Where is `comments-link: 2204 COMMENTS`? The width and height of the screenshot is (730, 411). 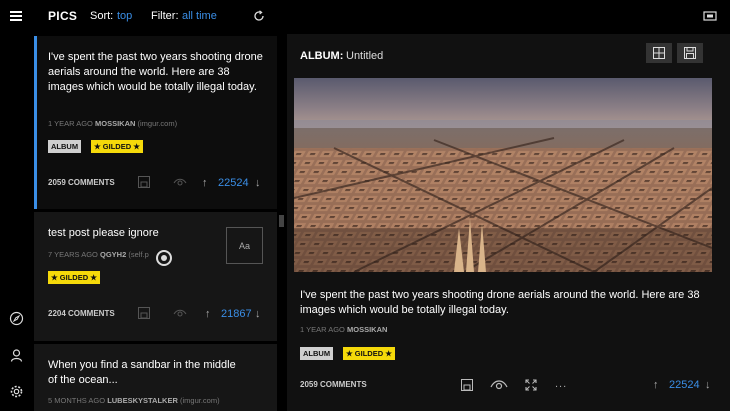 comments-link: 2204 COMMENTS is located at coordinates (81, 313).